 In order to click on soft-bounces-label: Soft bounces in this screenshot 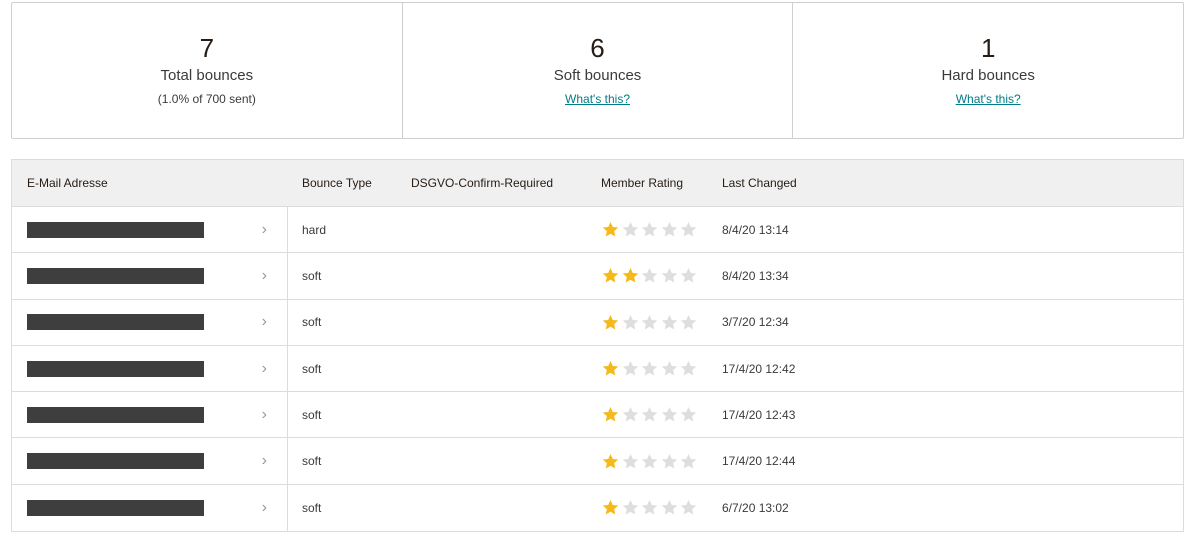, I will do `click(597, 75)`.